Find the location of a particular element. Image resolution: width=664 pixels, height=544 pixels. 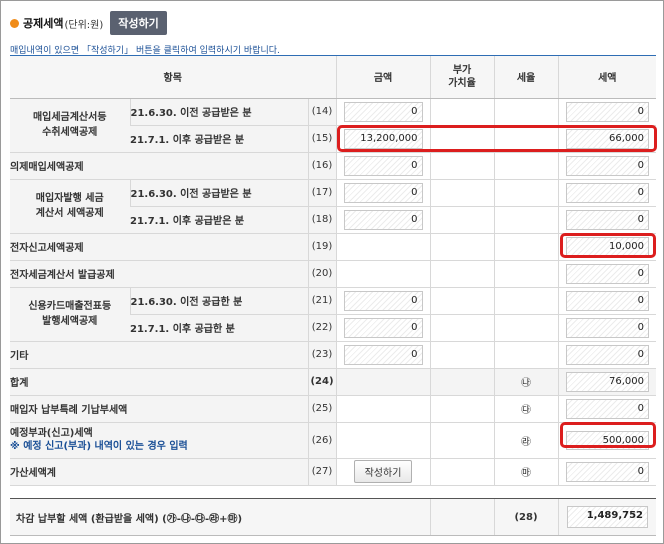

table-row: 합계 (24) ㉯ 76,000 is located at coordinates (333, 382).